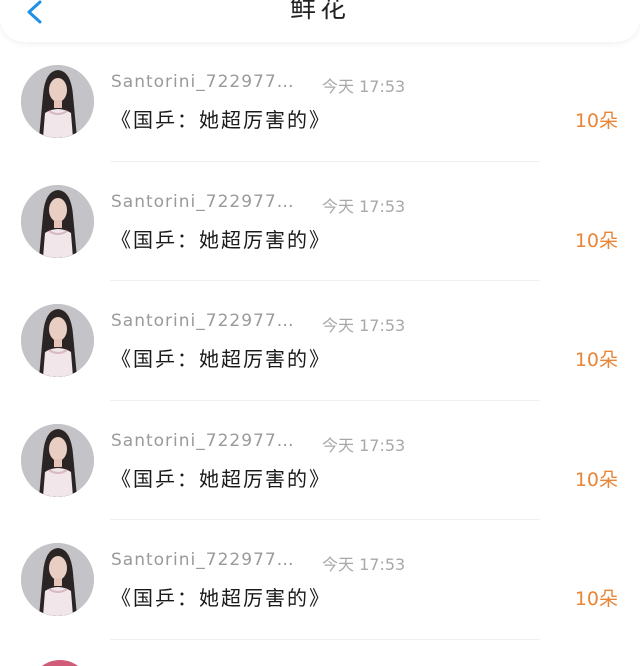  What do you see at coordinates (325, 639) in the screenshot?
I see `divider` at bounding box center [325, 639].